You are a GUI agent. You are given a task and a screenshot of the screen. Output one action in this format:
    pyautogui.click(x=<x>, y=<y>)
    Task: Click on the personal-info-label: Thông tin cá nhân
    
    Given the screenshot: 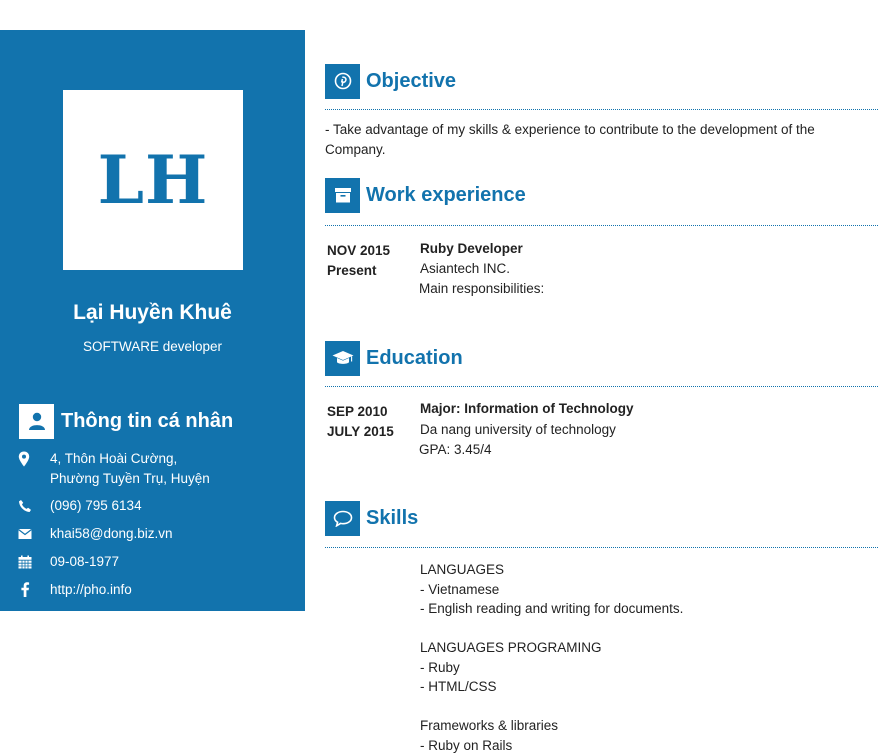 What is the action you would take?
    pyautogui.click(x=147, y=420)
    